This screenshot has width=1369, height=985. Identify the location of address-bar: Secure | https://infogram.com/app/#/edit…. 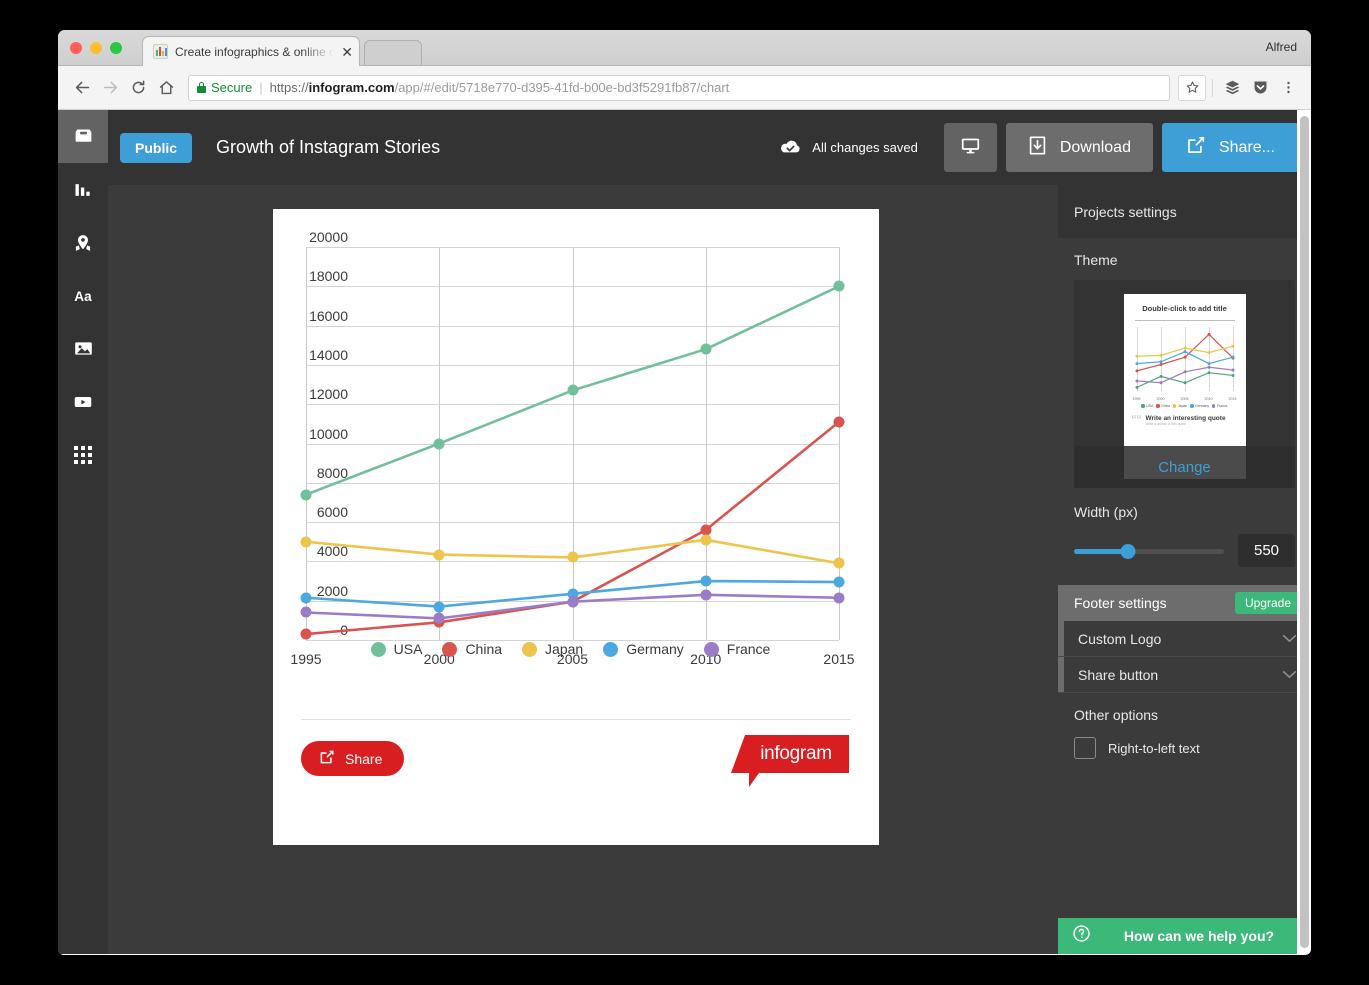
(679, 87).